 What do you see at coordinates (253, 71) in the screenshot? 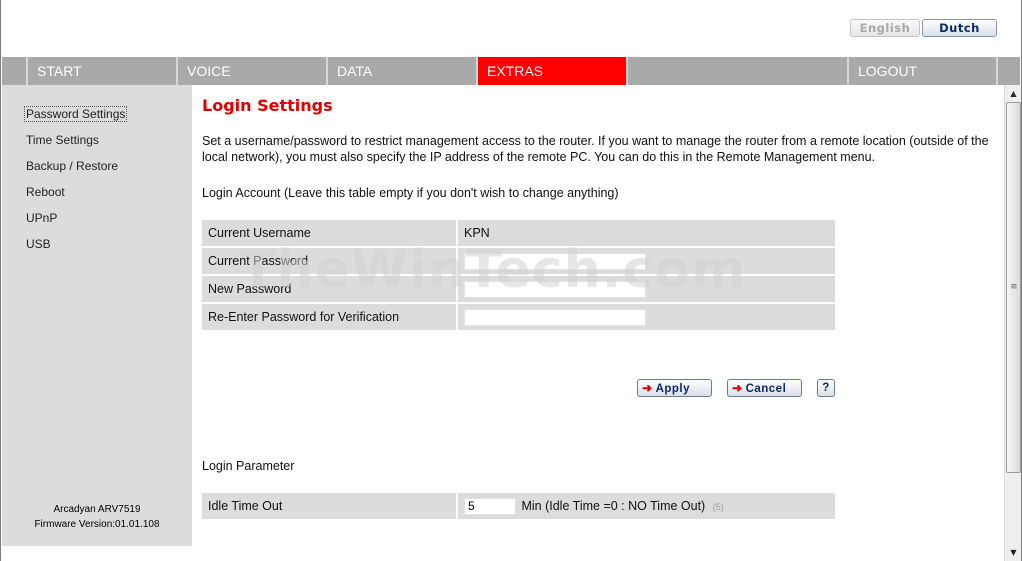
I see `nav-voice: VOICE` at bounding box center [253, 71].